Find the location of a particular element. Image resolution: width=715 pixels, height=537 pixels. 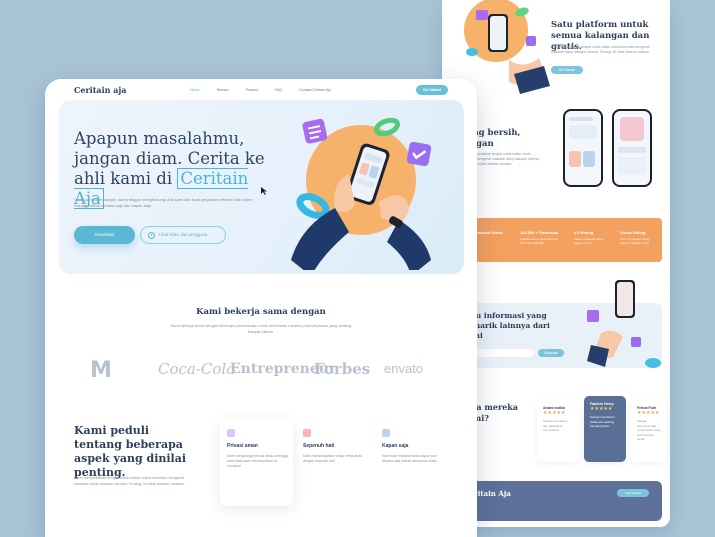

download-button: Download is located at coordinates (104, 235).